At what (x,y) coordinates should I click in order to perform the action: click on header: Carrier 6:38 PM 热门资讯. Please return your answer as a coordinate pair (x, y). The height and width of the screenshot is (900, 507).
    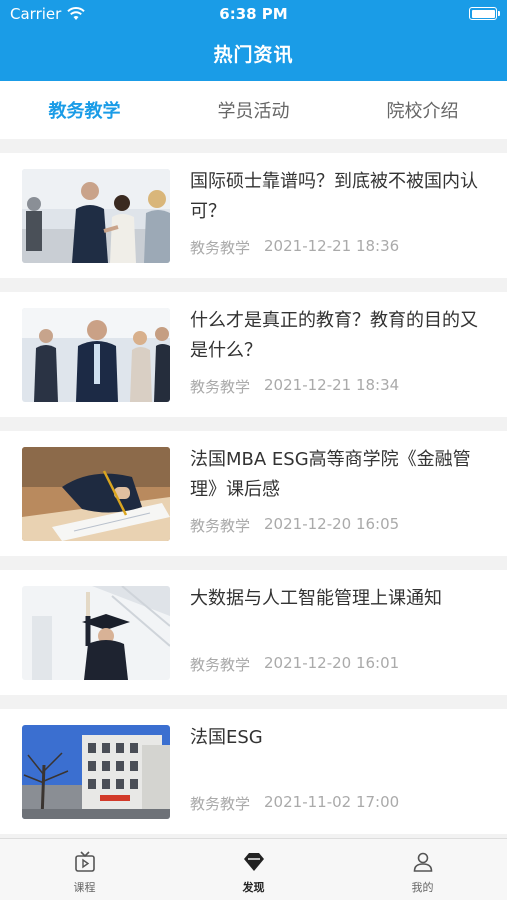
    Looking at the image, I should click on (253, 40).